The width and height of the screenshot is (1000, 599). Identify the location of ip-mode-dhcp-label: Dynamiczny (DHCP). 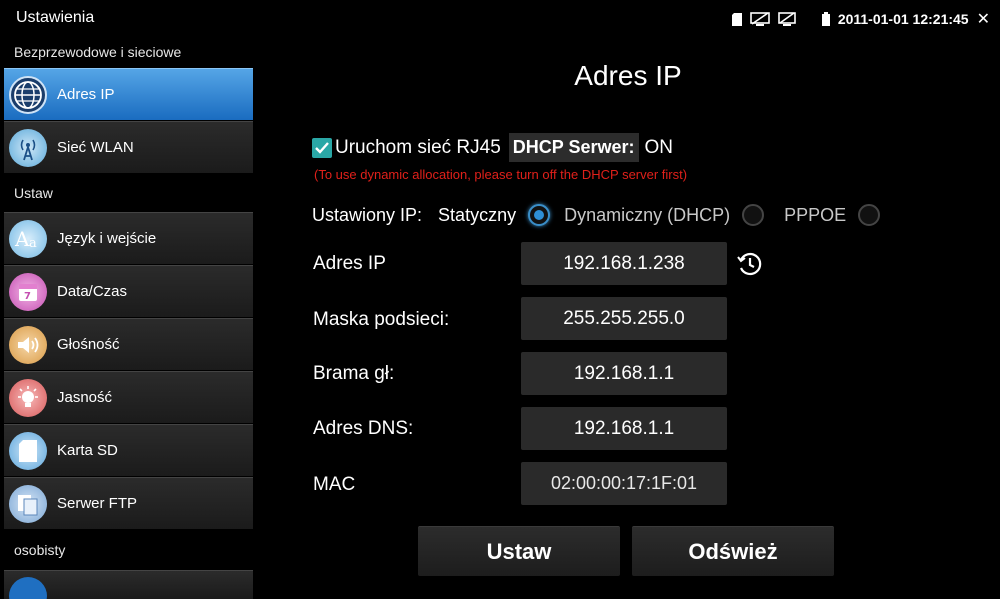
(647, 214).